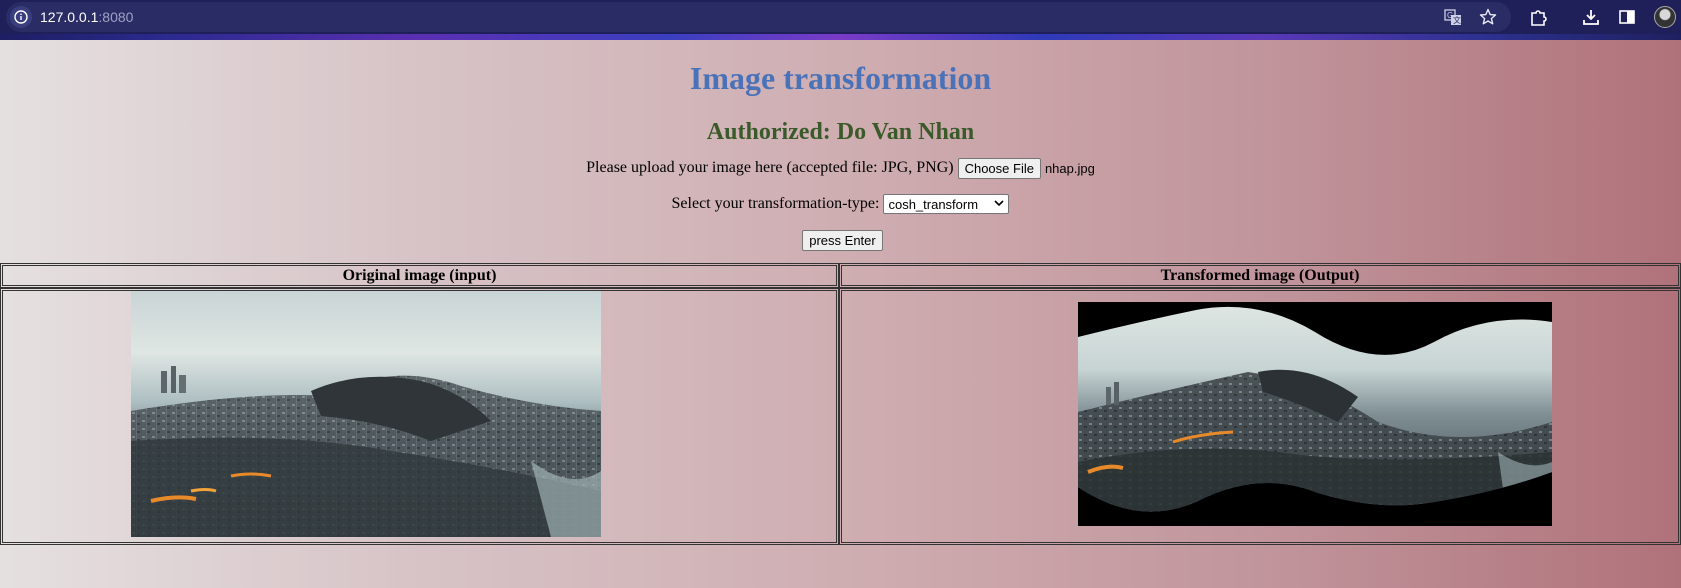 This screenshot has height=588, width=1681. What do you see at coordinates (1538, 17) in the screenshot?
I see `extensions-icon` at bounding box center [1538, 17].